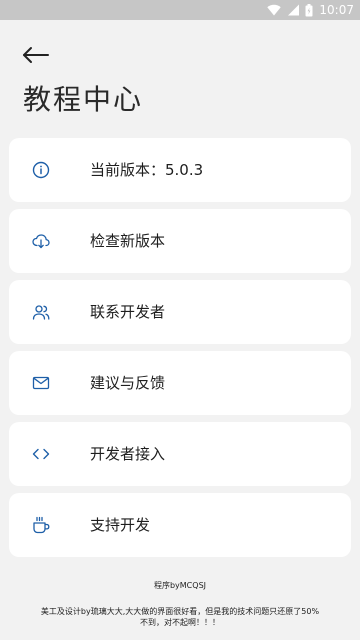 The width and height of the screenshot is (360, 640). Describe the element at coordinates (41, 383) in the screenshot. I see `mail-icon` at that location.